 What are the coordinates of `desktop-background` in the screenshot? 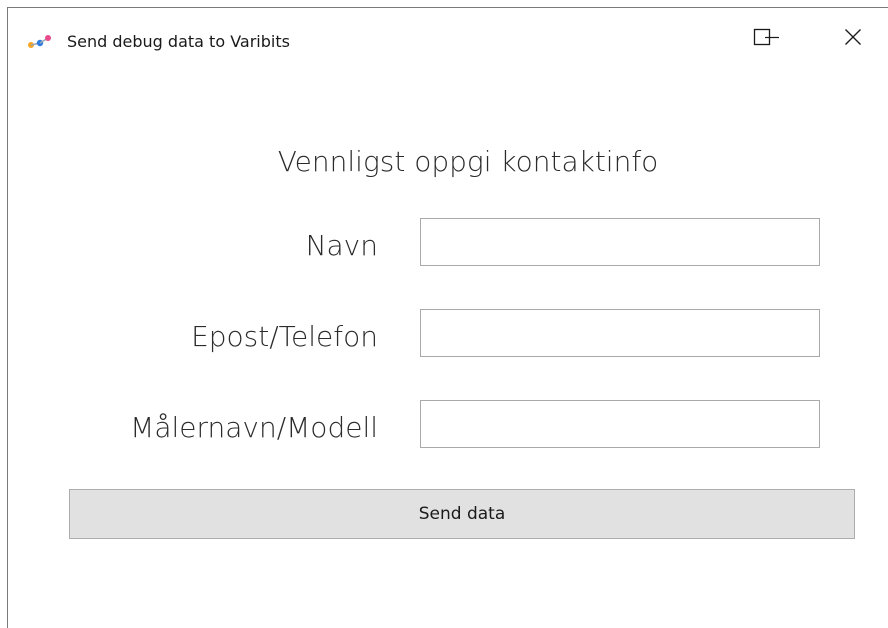 It's located at (444, 3).